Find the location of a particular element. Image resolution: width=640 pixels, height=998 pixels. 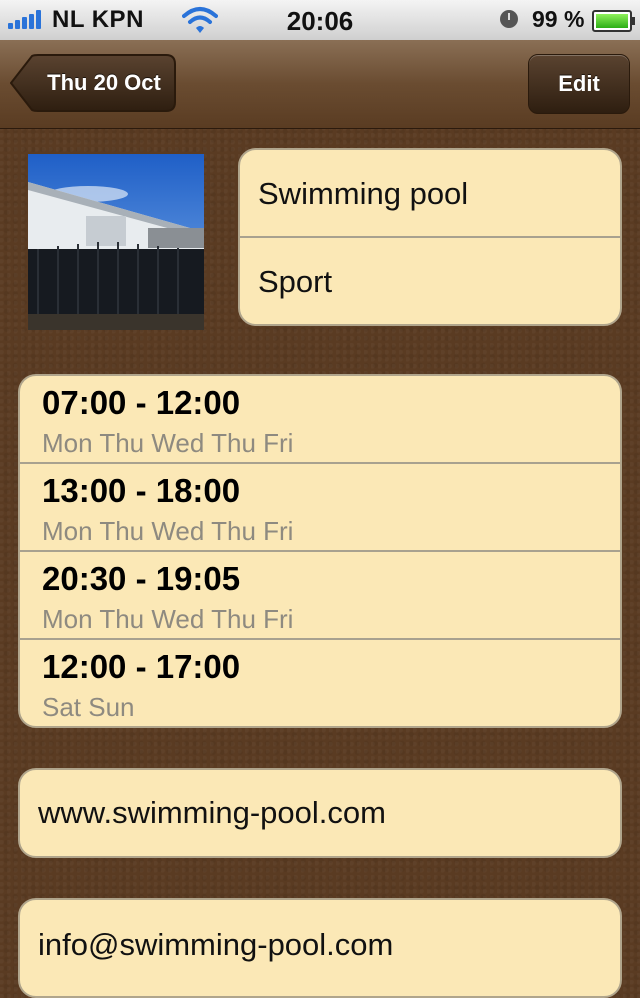

place-photo is located at coordinates (116, 242).